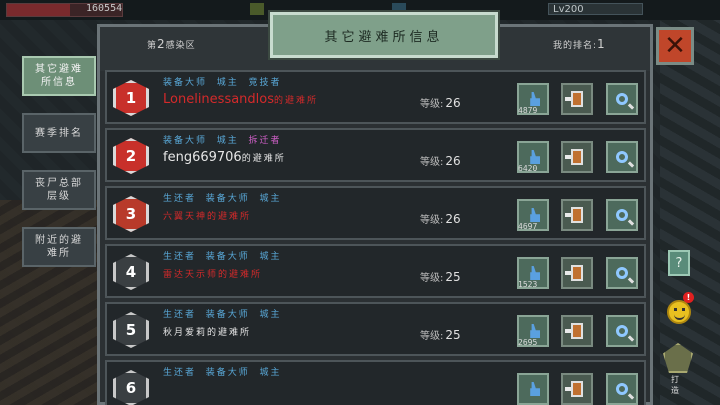  What do you see at coordinates (688, 297) in the screenshot?
I see `alert-icon: !` at bounding box center [688, 297].